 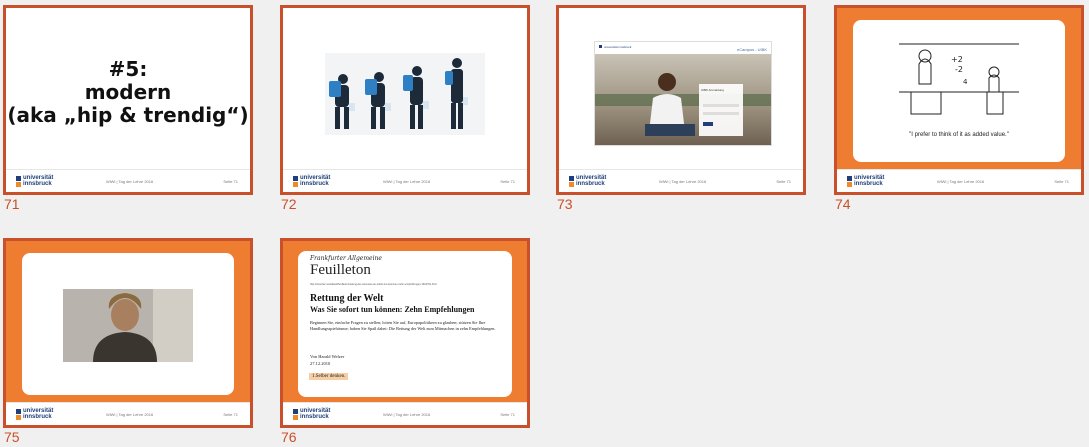 I want to click on student-photo, so click(x=683, y=99).